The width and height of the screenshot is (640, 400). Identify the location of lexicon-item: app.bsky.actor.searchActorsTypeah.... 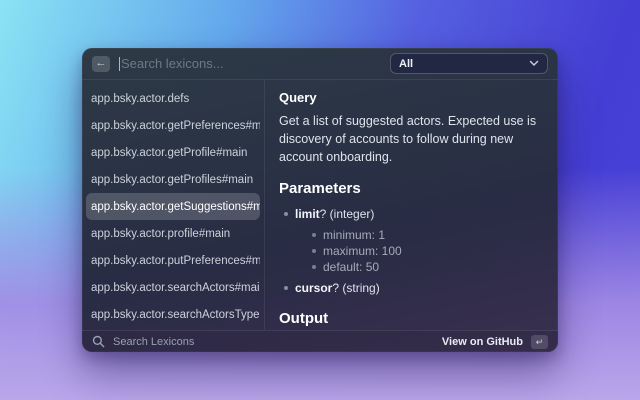
(173, 314).